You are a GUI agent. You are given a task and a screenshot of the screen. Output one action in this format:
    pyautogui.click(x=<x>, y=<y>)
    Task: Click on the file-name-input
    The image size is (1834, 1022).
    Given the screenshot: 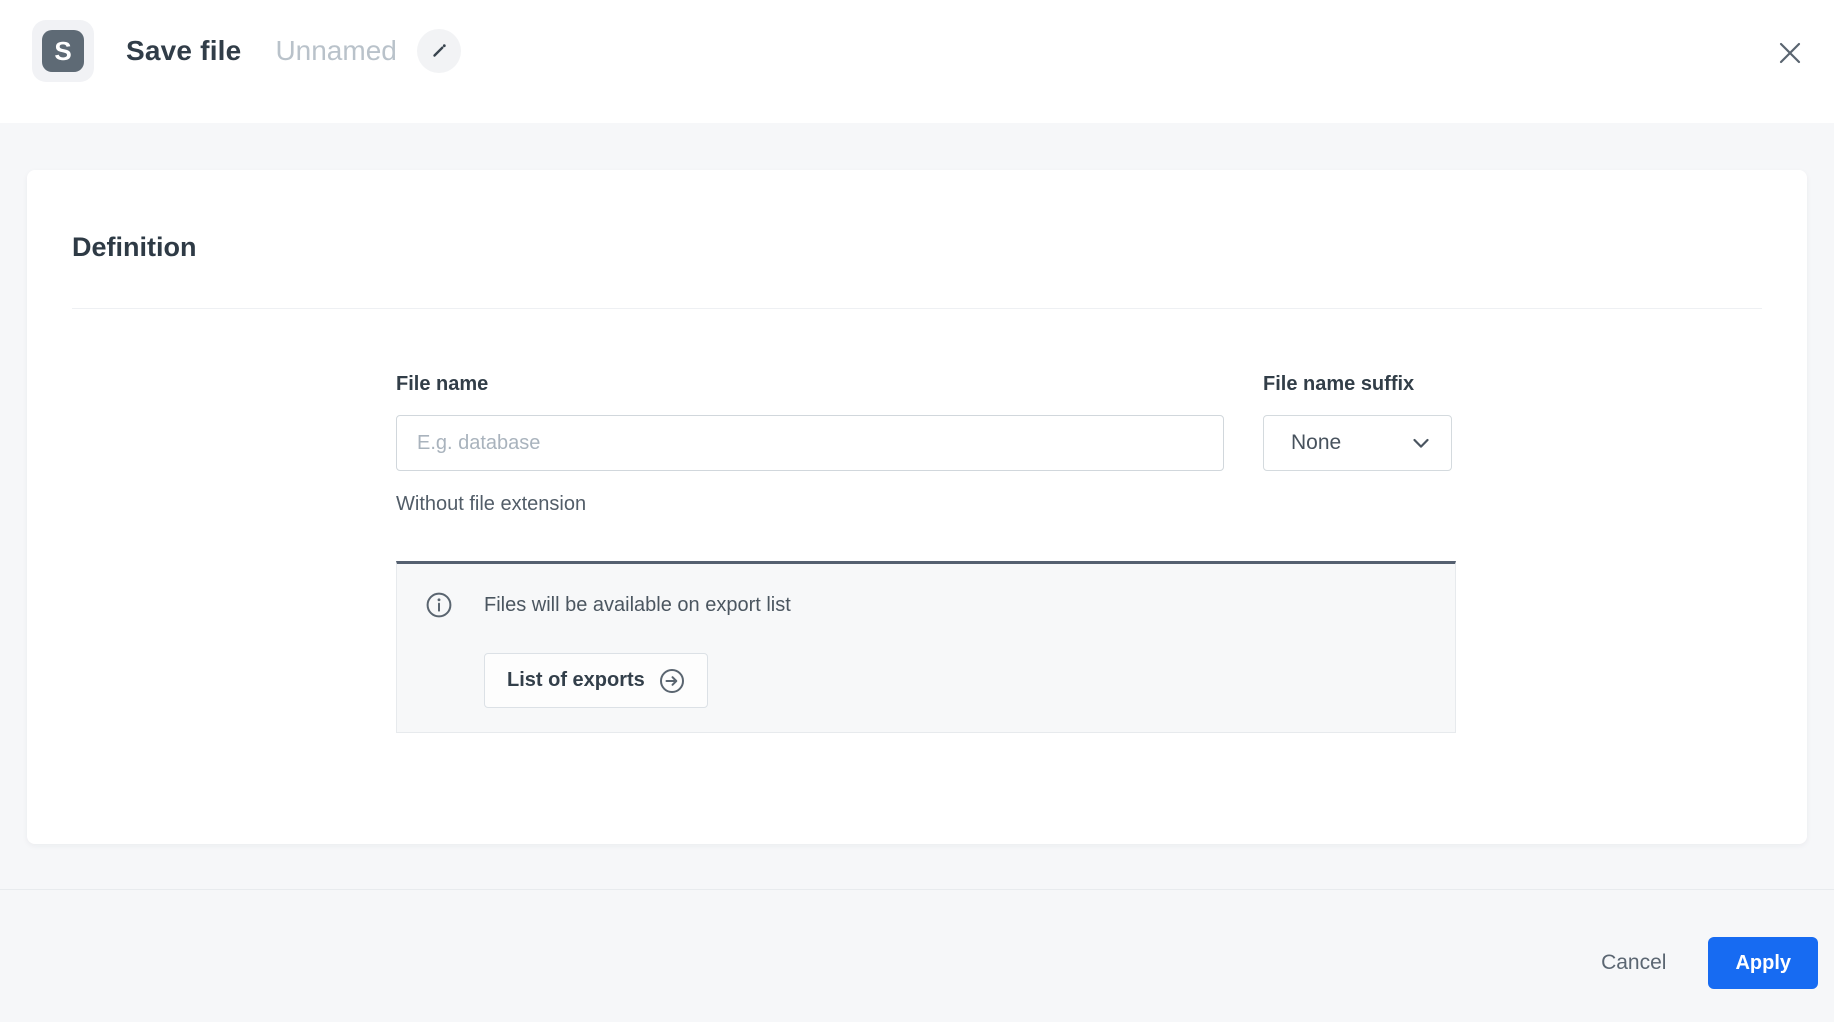 What is the action you would take?
    pyautogui.click(x=810, y=443)
    